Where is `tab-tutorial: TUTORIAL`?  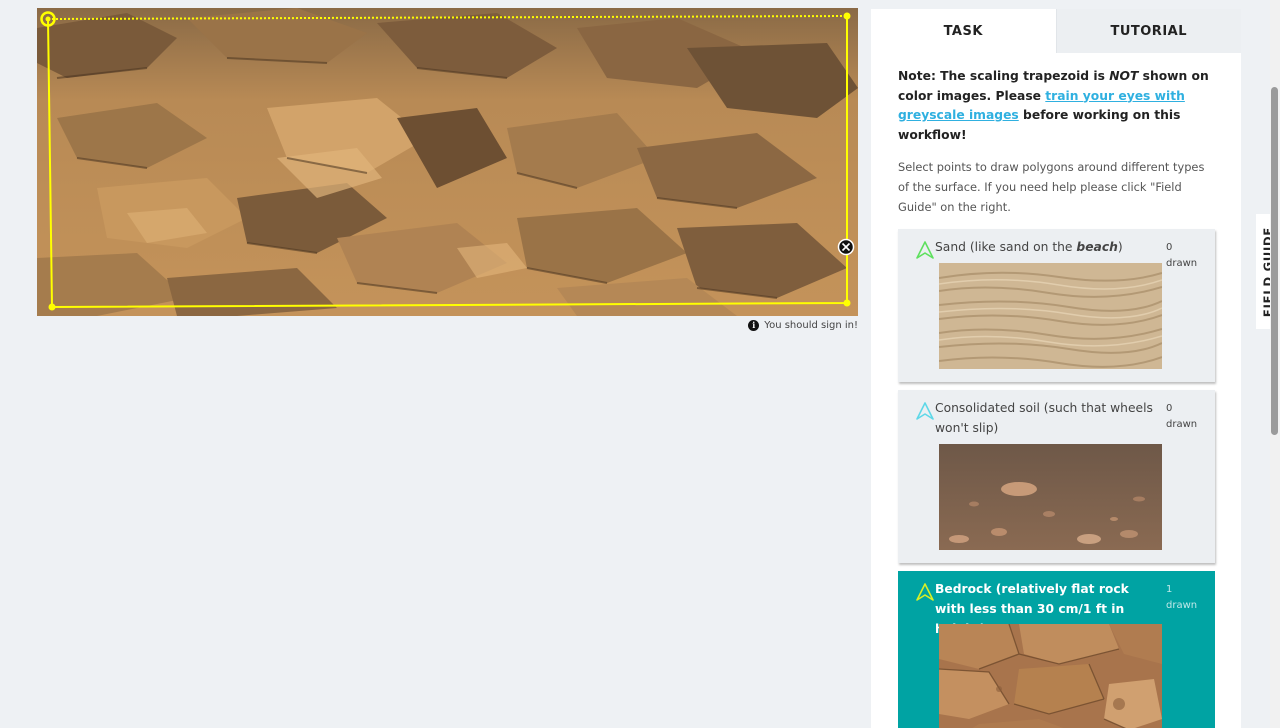 tab-tutorial: TUTORIAL is located at coordinates (1148, 31).